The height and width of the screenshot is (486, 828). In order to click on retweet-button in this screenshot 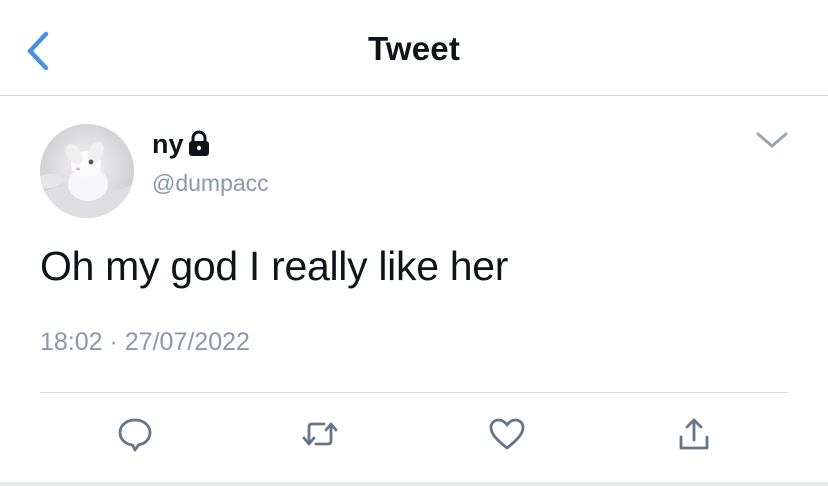, I will do `click(320, 434)`.